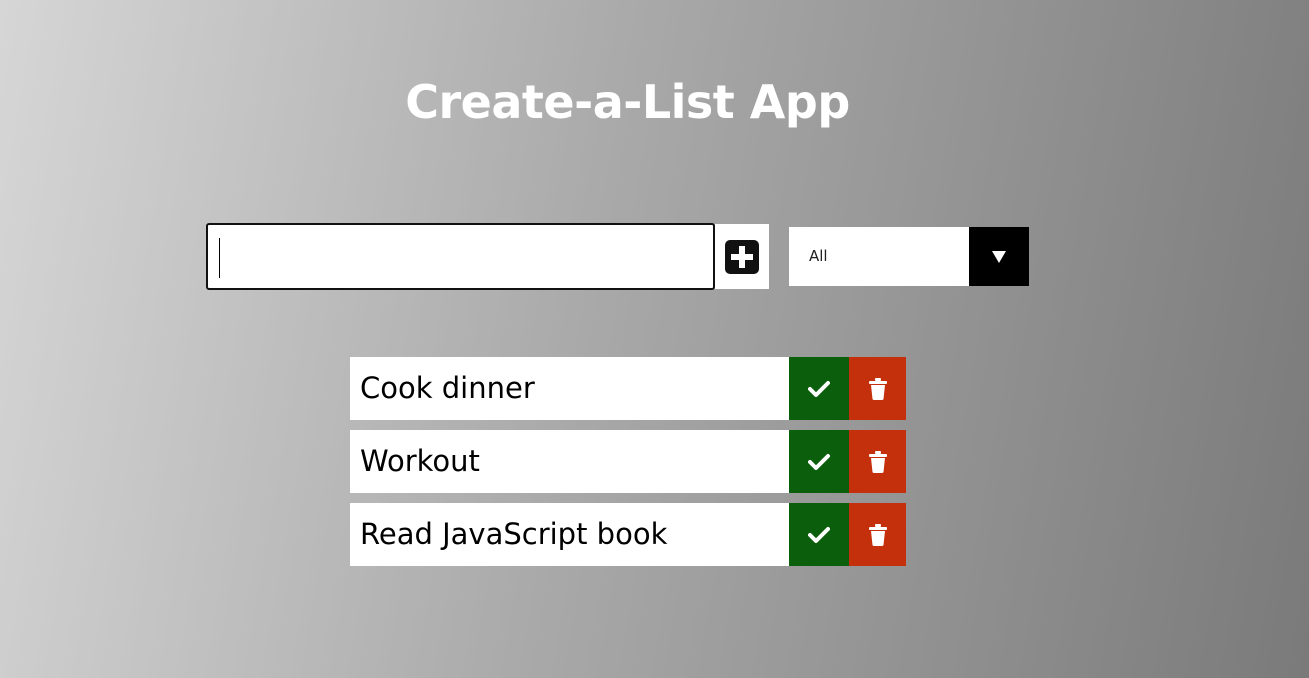  I want to click on filter-selected-value: All, so click(818, 256).